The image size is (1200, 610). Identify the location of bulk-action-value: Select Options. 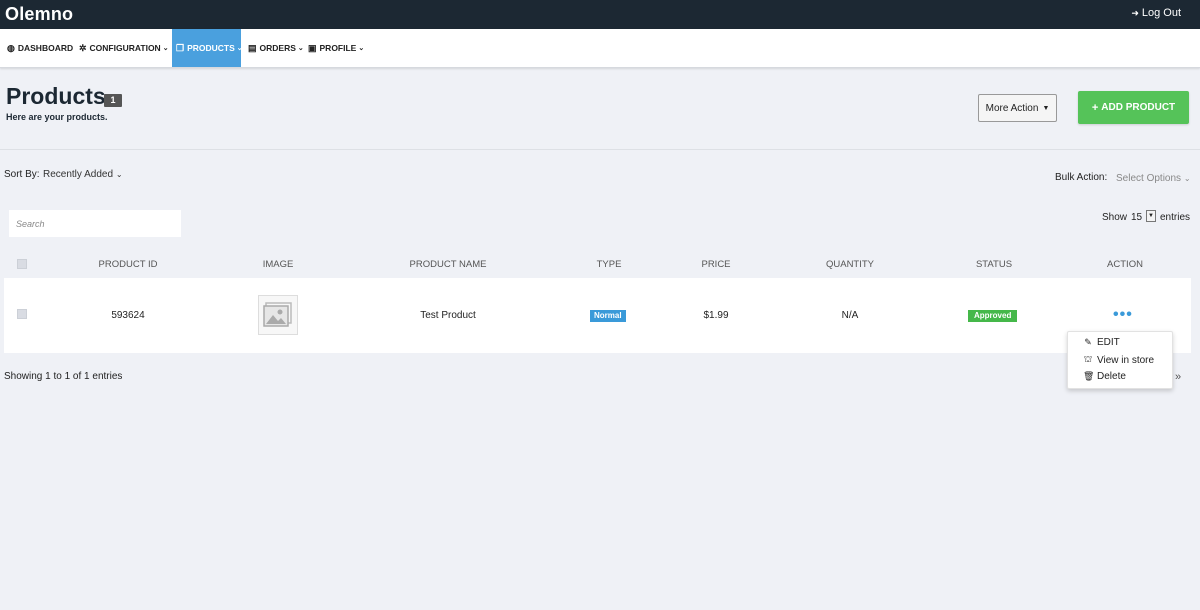
(1149, 178).